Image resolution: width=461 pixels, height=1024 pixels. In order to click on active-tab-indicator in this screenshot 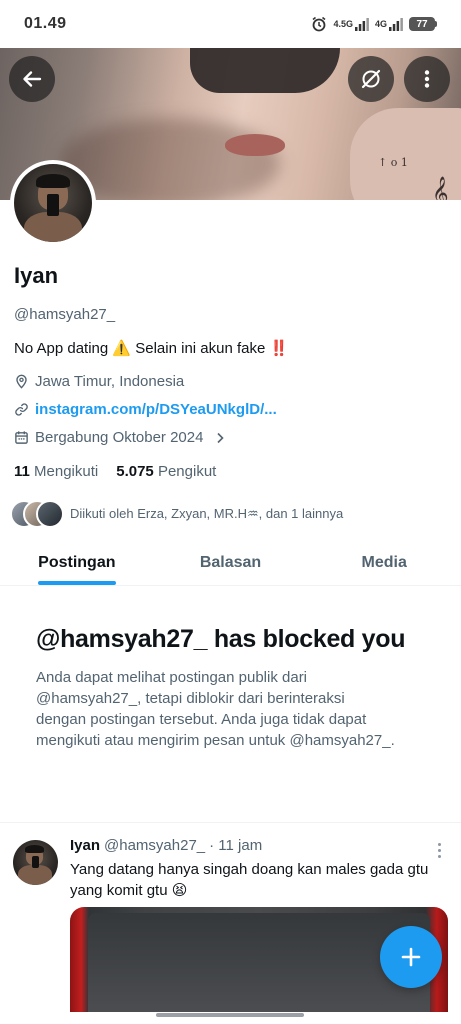, I will do `click(76, 583)`.